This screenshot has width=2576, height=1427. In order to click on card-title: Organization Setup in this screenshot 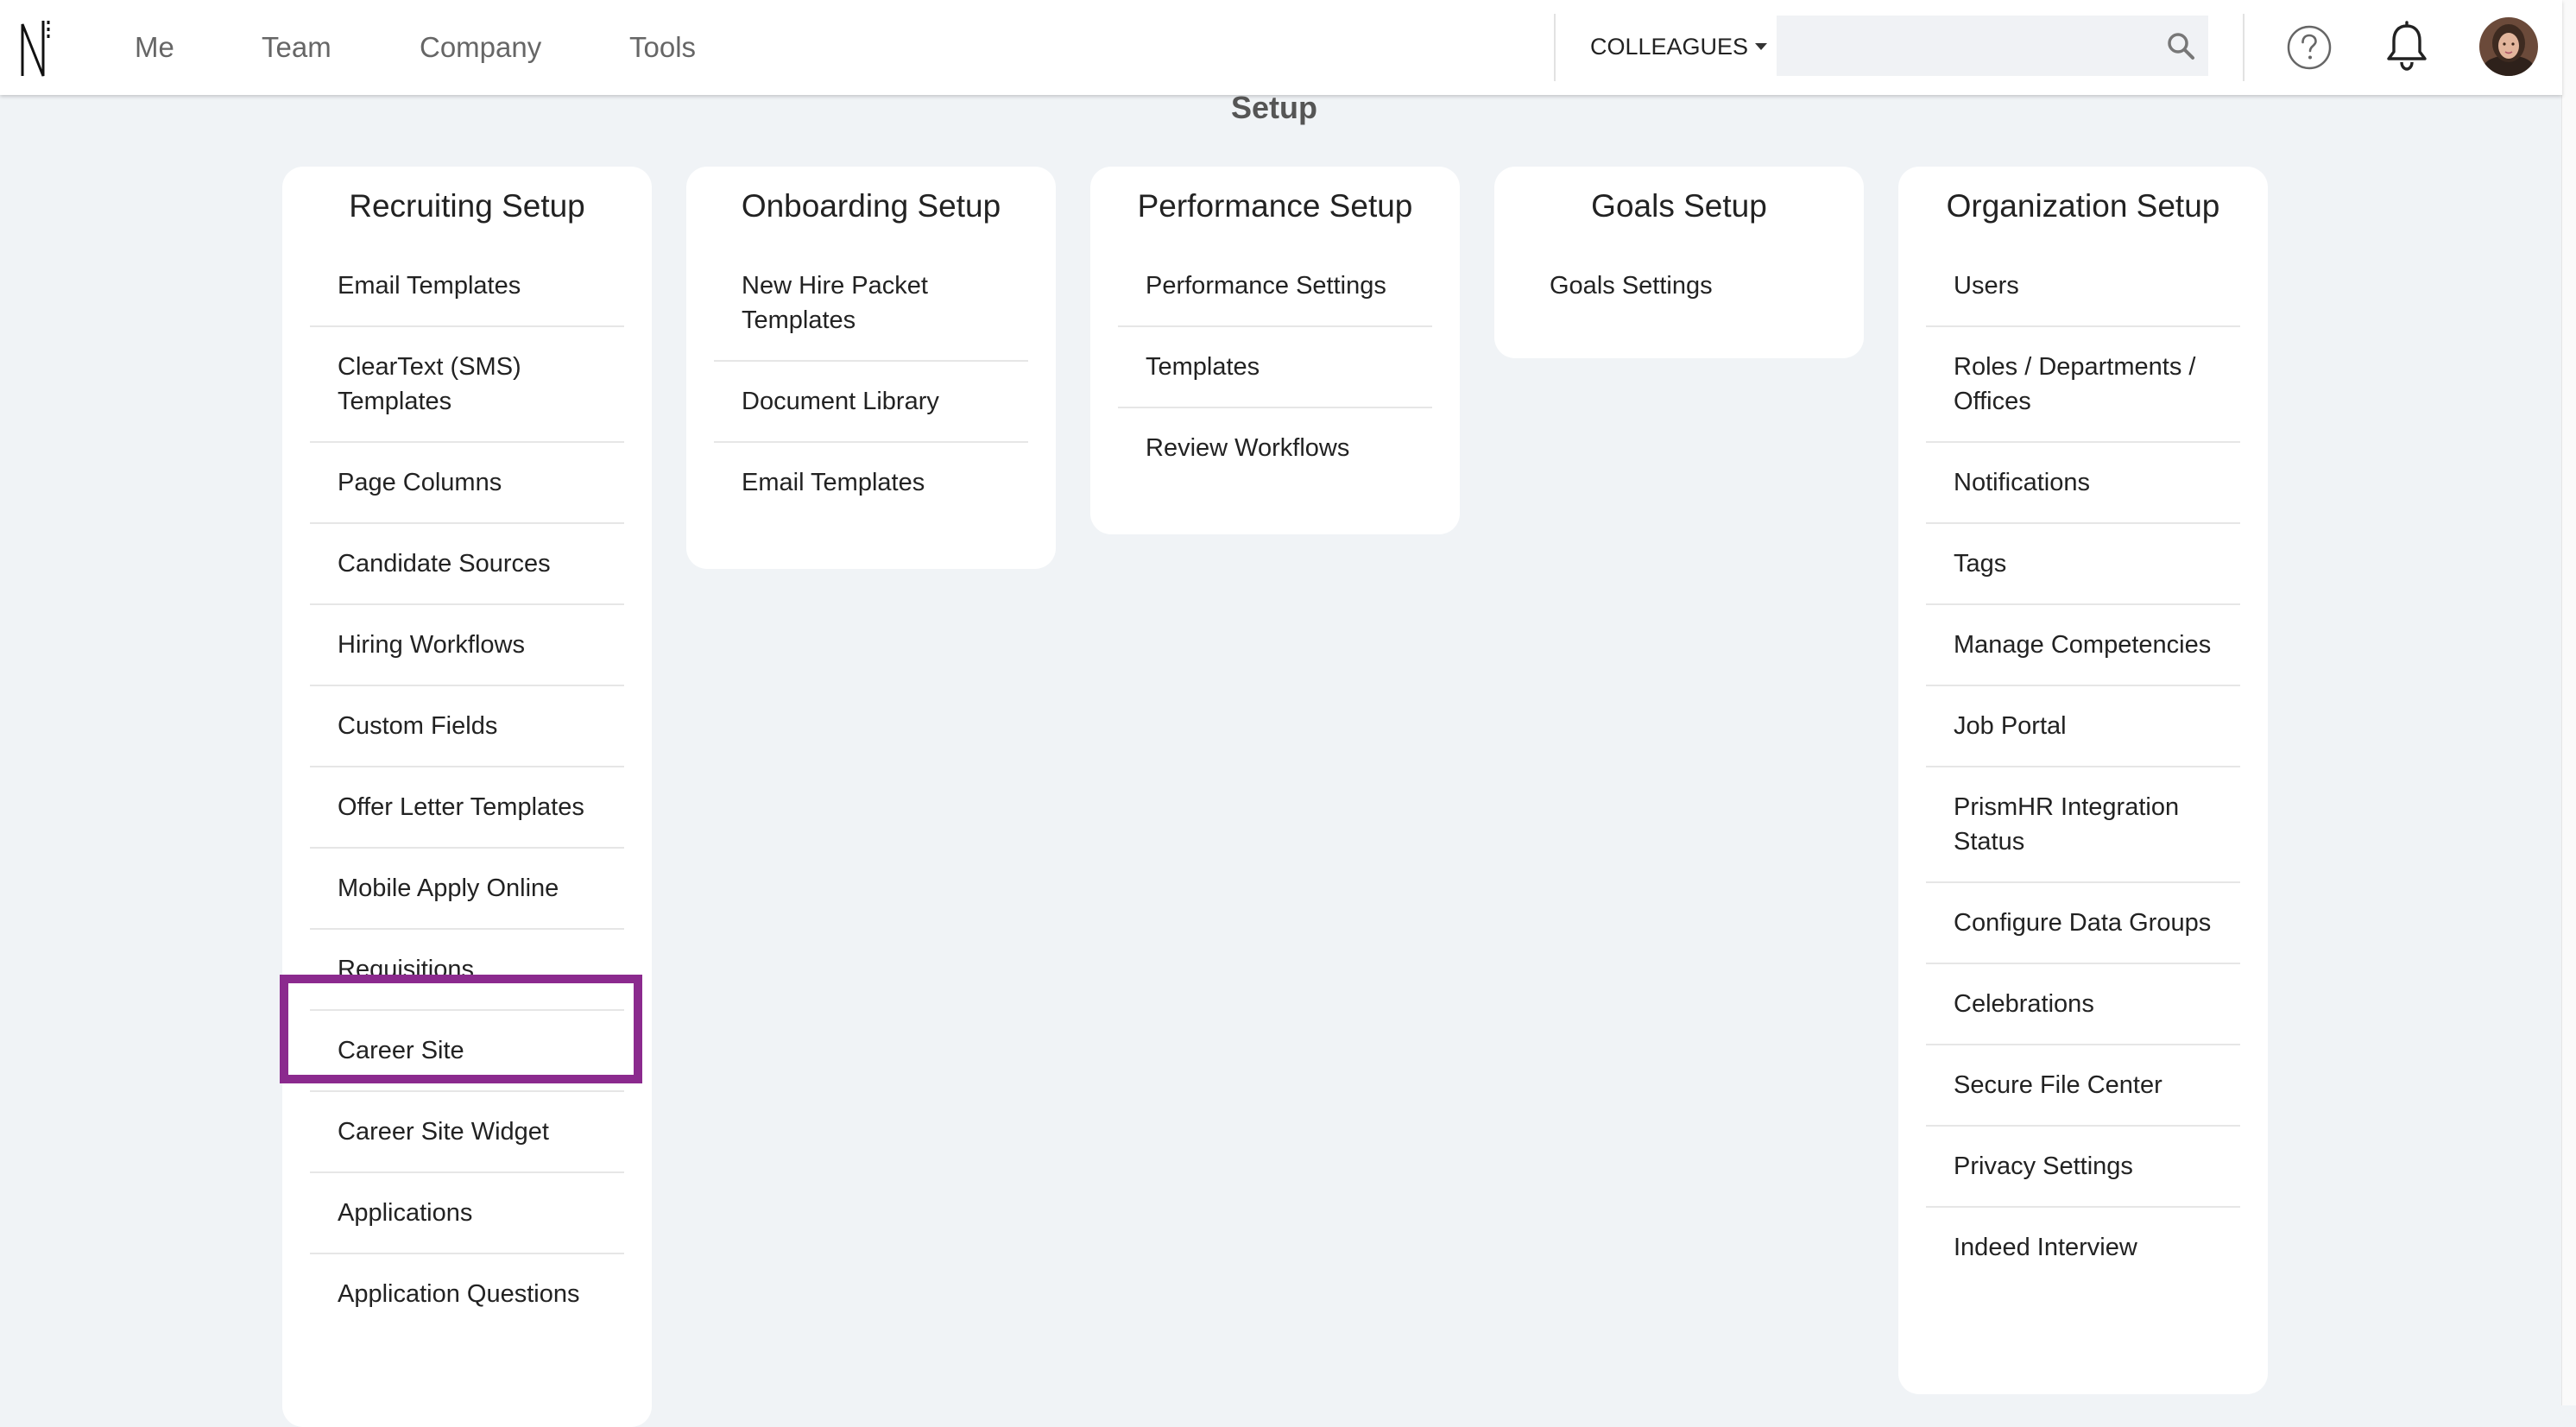, I will do `click(2083, 206)`.